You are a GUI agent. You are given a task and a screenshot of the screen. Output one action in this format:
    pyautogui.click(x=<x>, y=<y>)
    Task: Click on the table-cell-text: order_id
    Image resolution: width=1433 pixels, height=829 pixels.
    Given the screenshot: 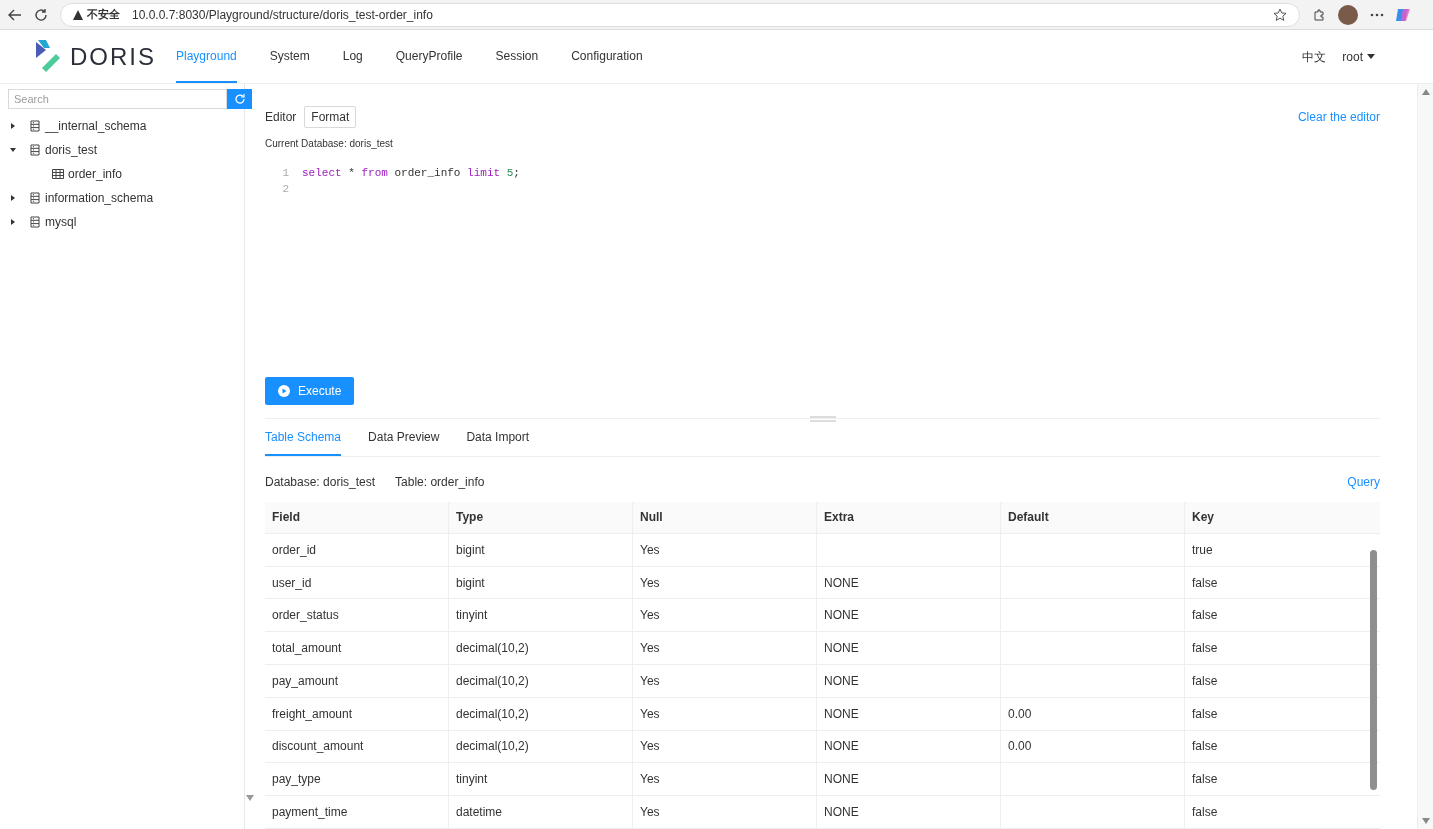 What is the action you would take?
    pyautogui.click(x=294, y=550)
    